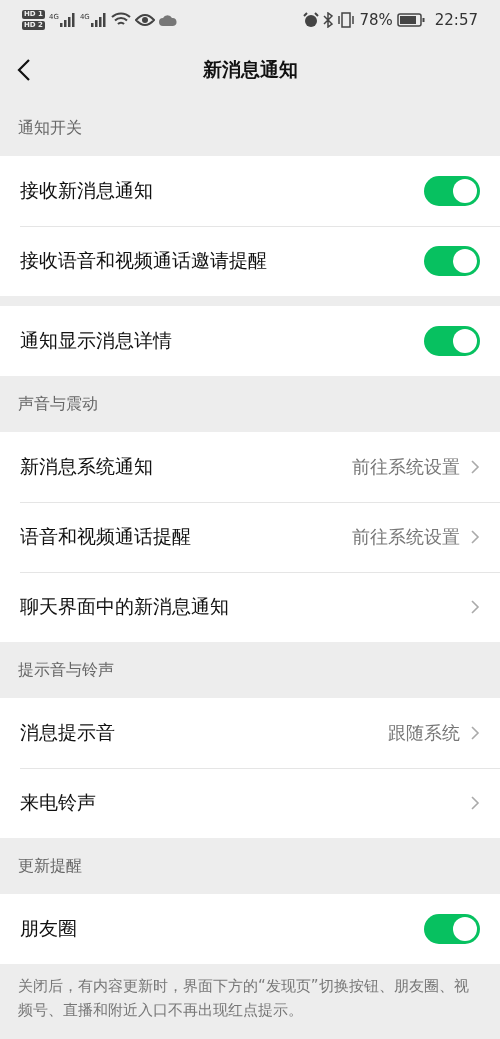  I want to click on settings-row: 通知显示消息详情, so click(250, 341).